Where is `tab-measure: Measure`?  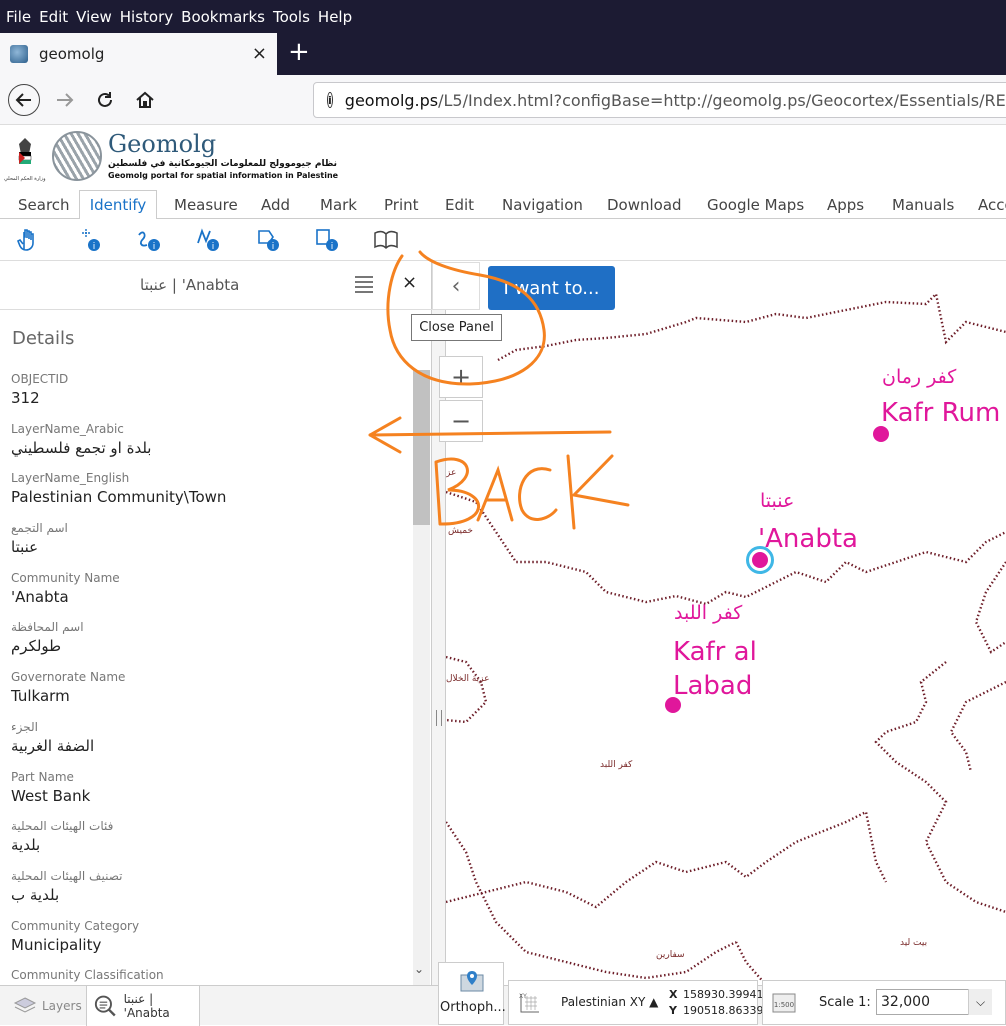 tab-measure: Measure is located at coordinates (206, 205).